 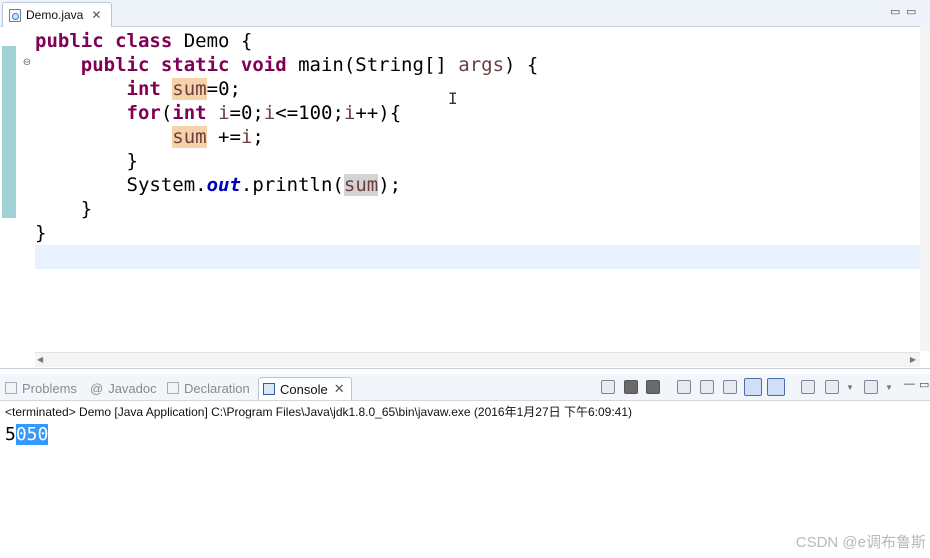 I want to click on minimize-icon: ▭, so click(x=895, y=11).